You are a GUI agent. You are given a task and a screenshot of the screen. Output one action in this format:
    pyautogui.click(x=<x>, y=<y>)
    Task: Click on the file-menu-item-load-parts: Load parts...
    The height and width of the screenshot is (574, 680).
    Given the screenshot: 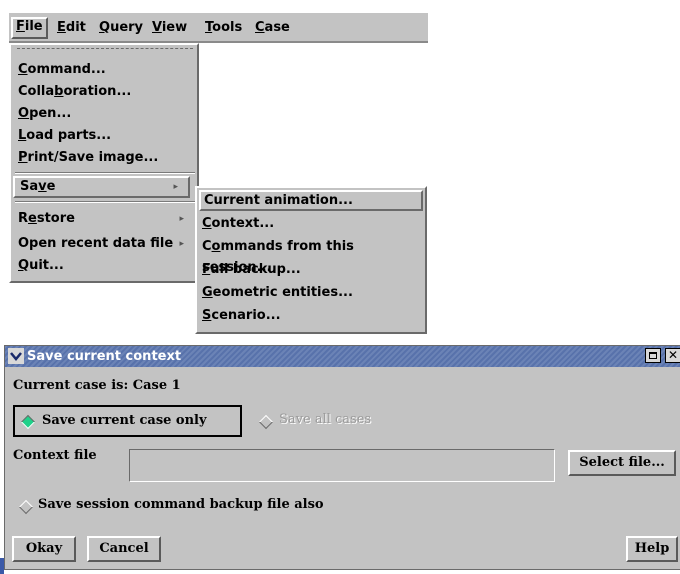 What is the action you would take?
    pyautogui.click(x=108, y=136)
    